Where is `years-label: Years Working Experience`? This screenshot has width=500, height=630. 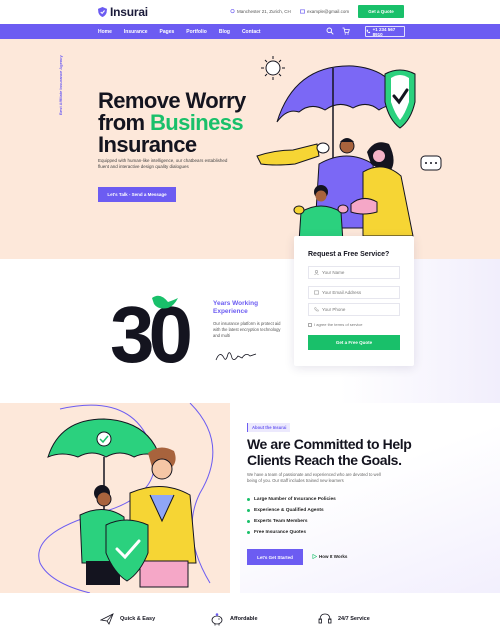
years-label: Years Working Experience is located at coordinates (243, 308).